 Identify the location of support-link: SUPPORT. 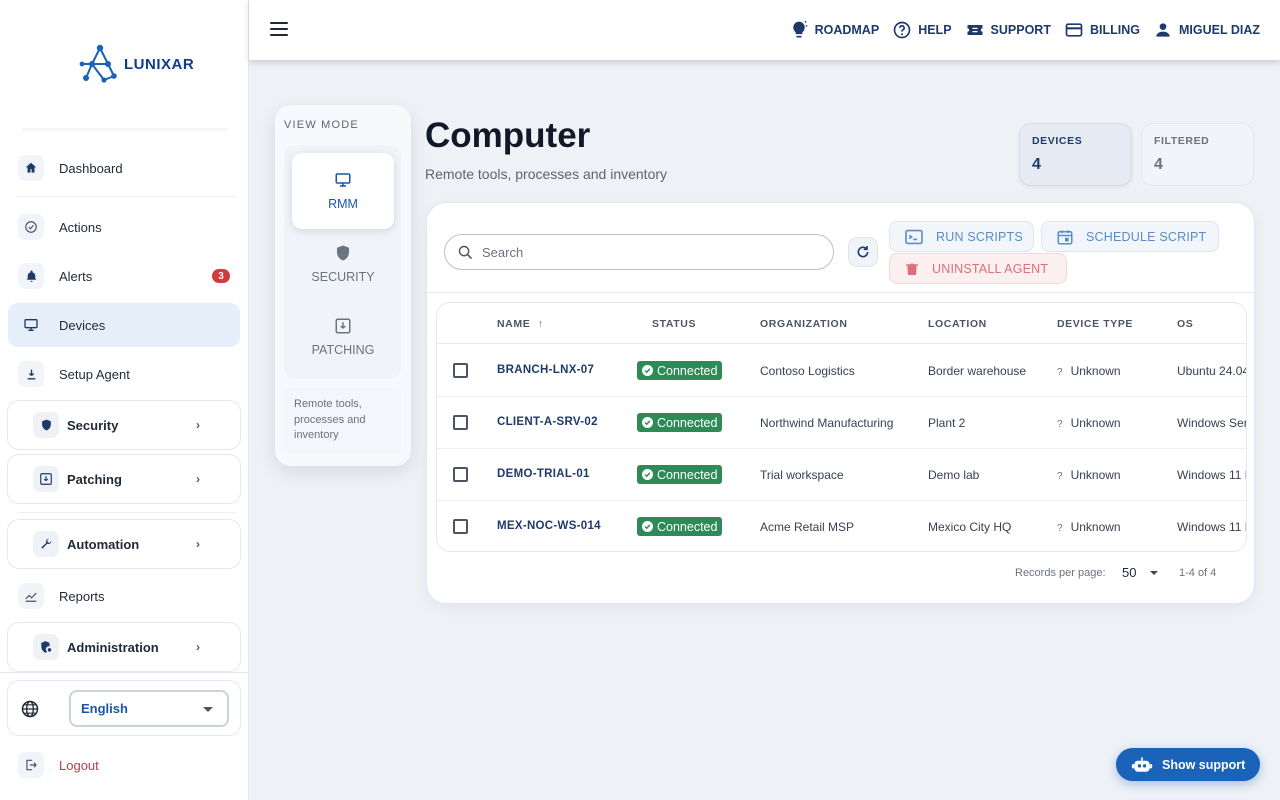
(1008, 30).